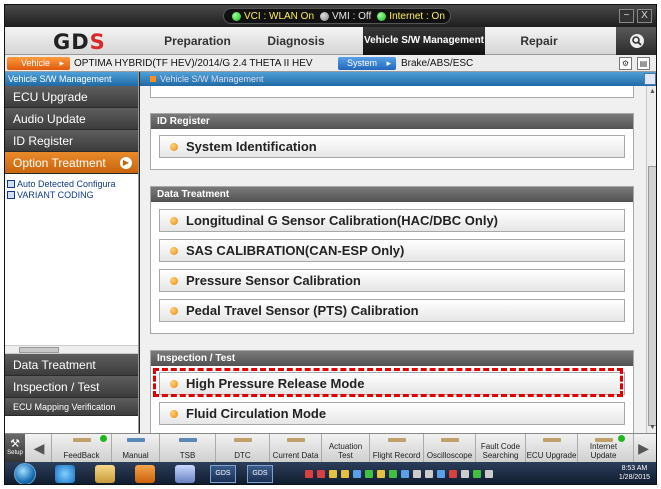 The image size is (661, 489). What do you see at coordinates (424, 41) in the screenshot?
I see `tab-vehicle-sw-management: Vehicle S/W Management` at bounding box center [424, 41].